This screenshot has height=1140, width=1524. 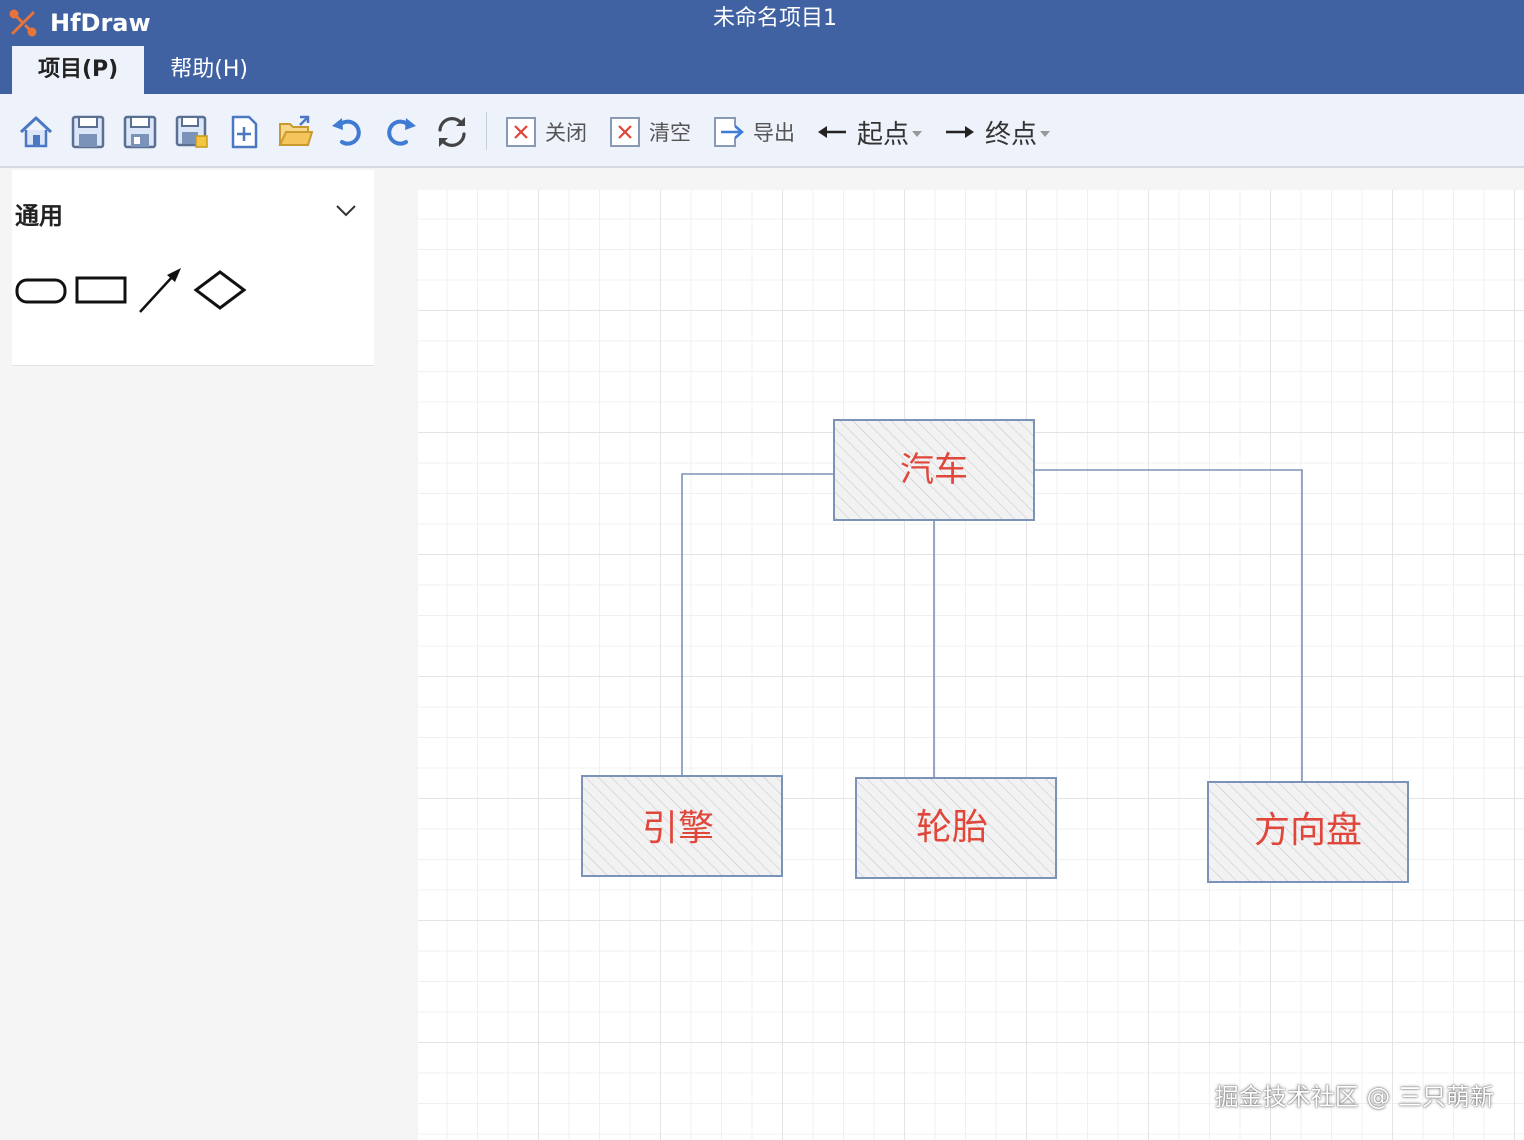 I want to click on undo-icon, so click(x=348, y=132).